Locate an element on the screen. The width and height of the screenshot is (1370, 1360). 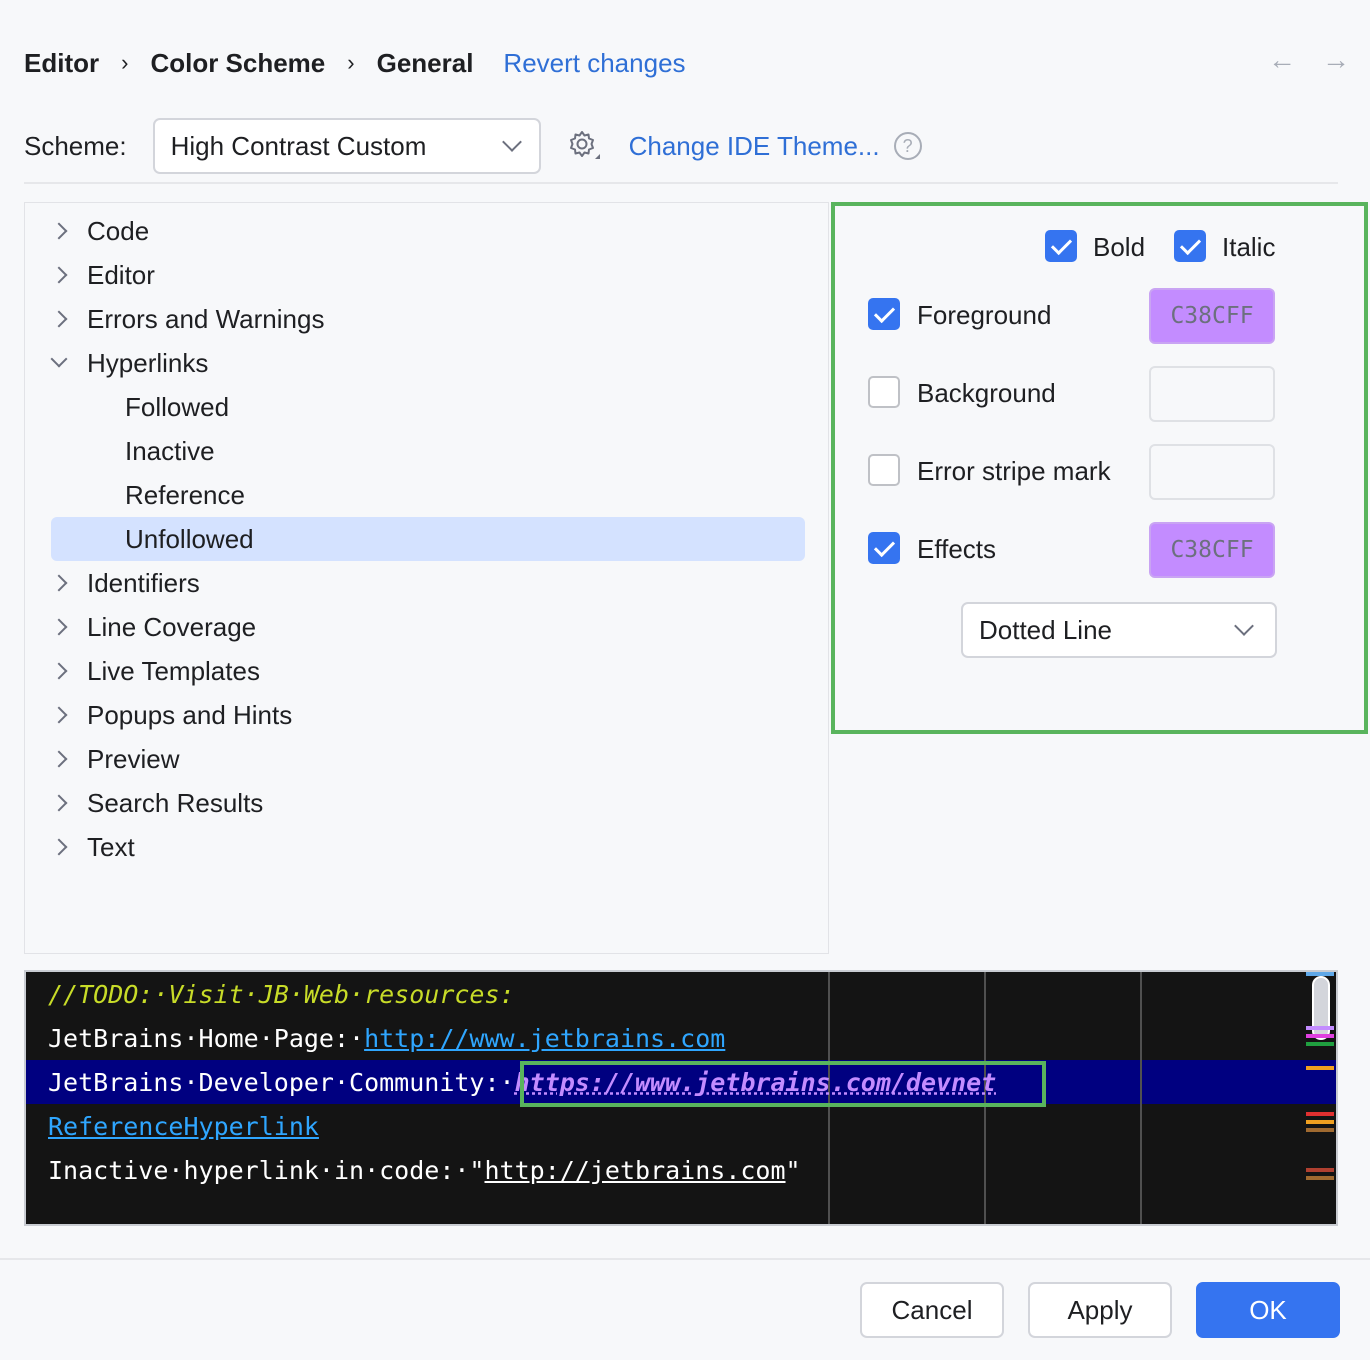
error-stripe-color-swatch is located at coordinates (1212, 472).